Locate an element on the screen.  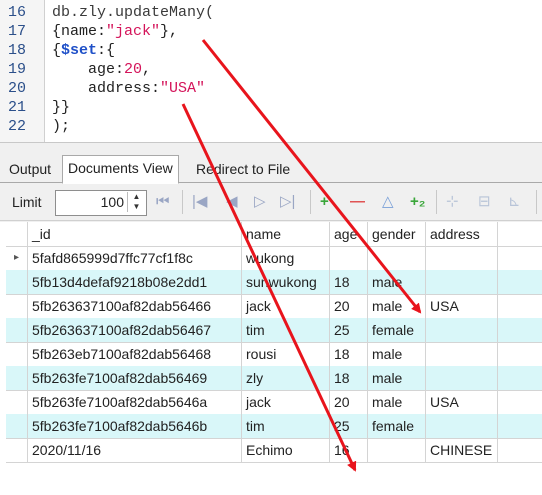
header-id: _id is located at coordinates (135, 234).